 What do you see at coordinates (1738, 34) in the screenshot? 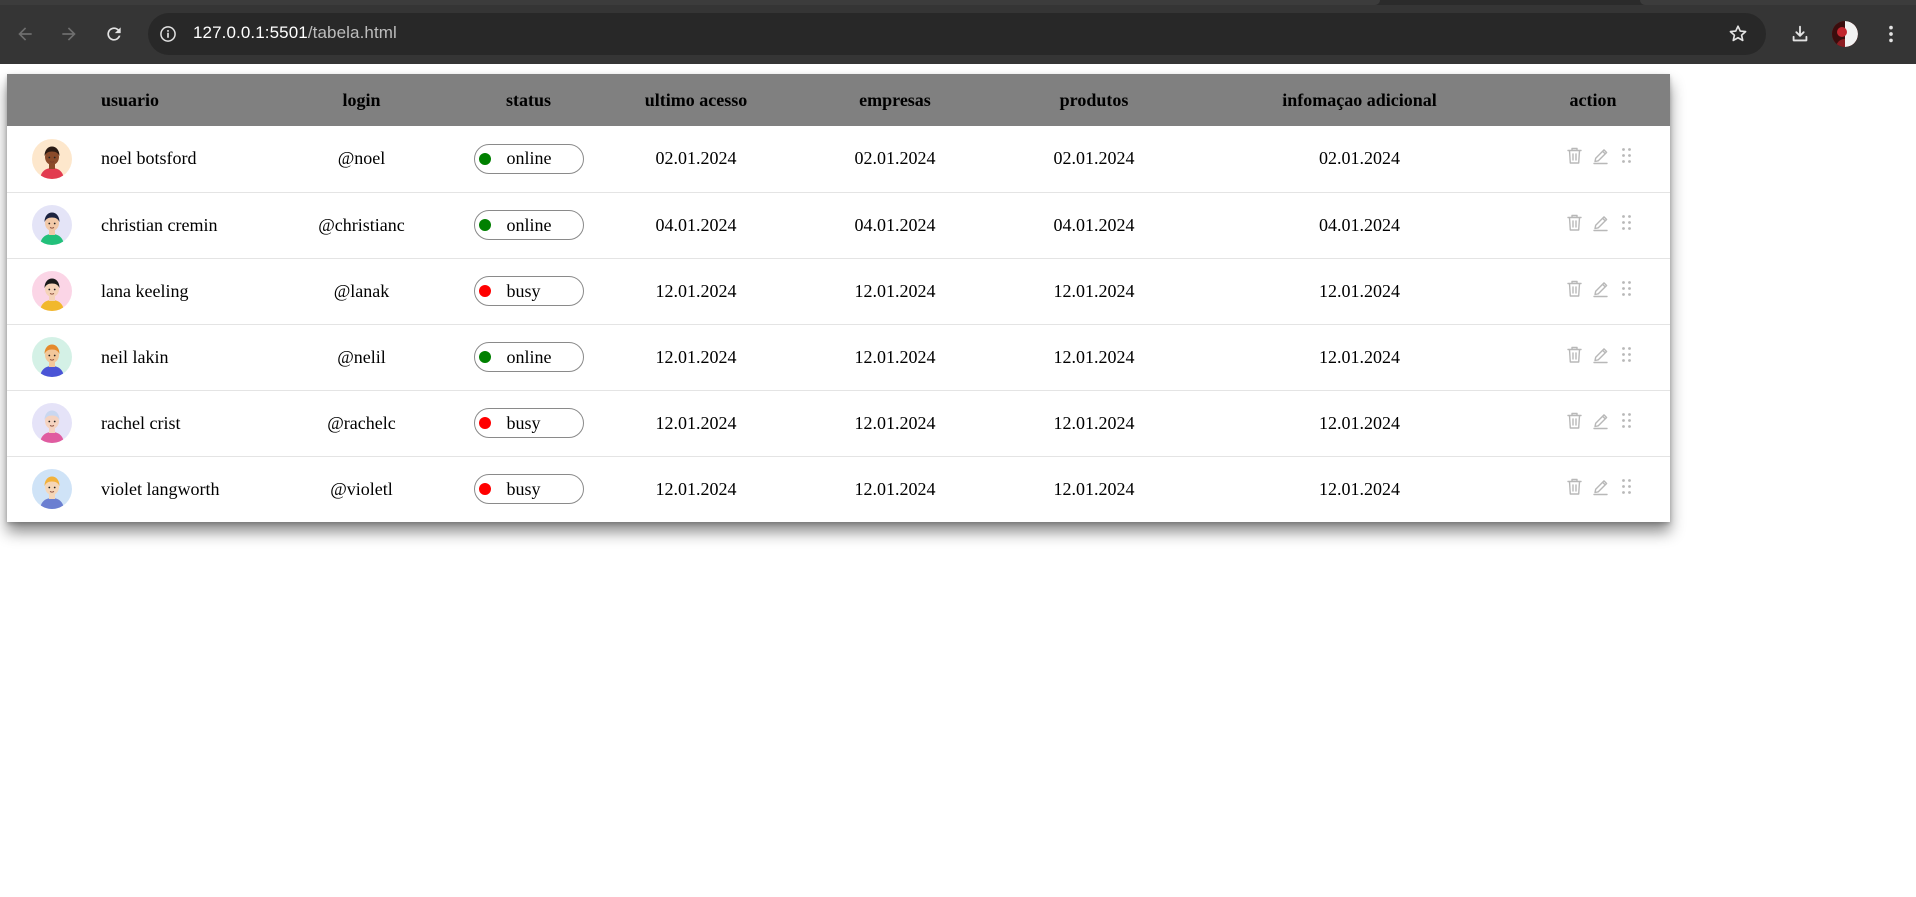
I see `bookmark-star-icon` at bounding box center [1738, 34].